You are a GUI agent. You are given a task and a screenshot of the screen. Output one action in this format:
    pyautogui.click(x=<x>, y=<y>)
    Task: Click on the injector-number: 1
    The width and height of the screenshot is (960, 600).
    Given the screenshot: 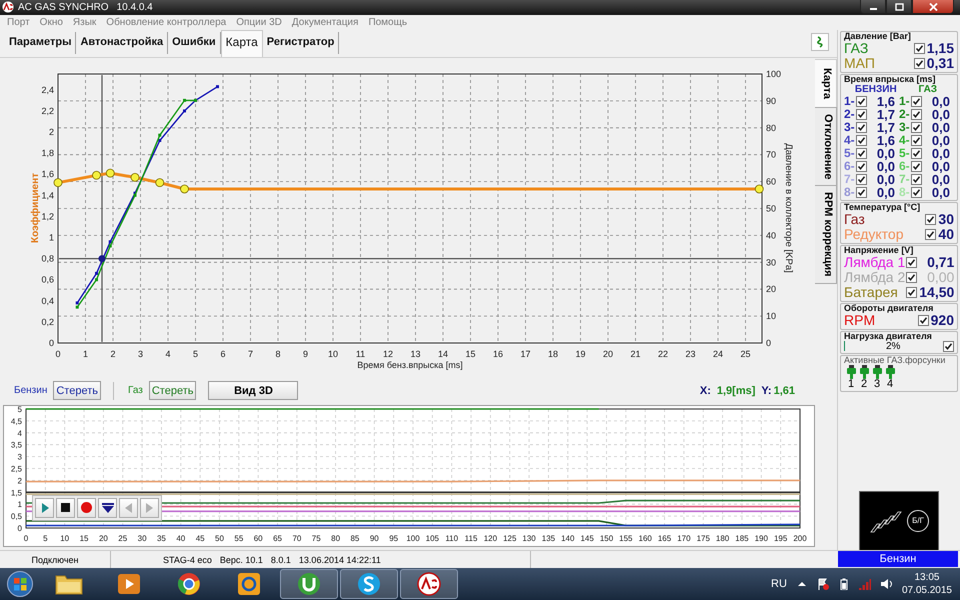 What is the action you would take?
    pyautogui.click(x=851, y=384)
    